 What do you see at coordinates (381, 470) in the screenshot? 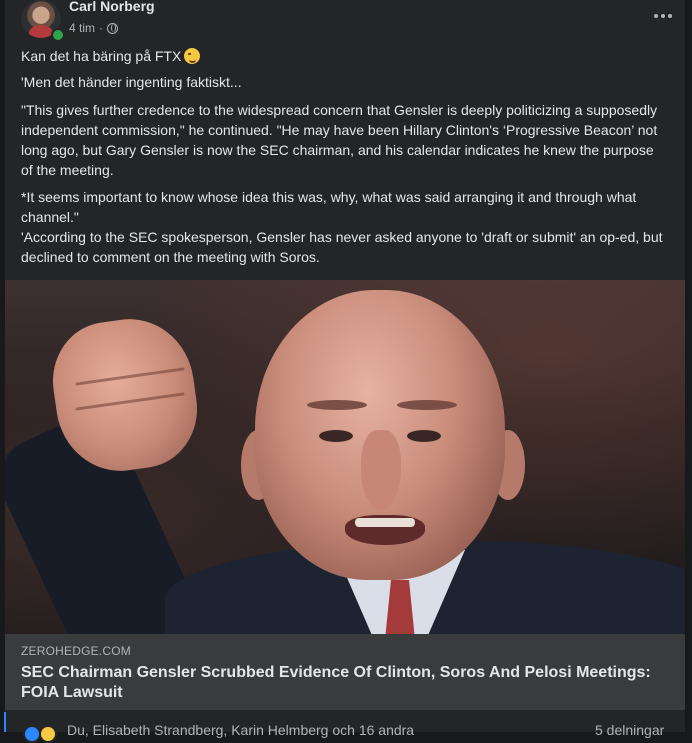
I see `image-nose` at bounding box center [381, 470].